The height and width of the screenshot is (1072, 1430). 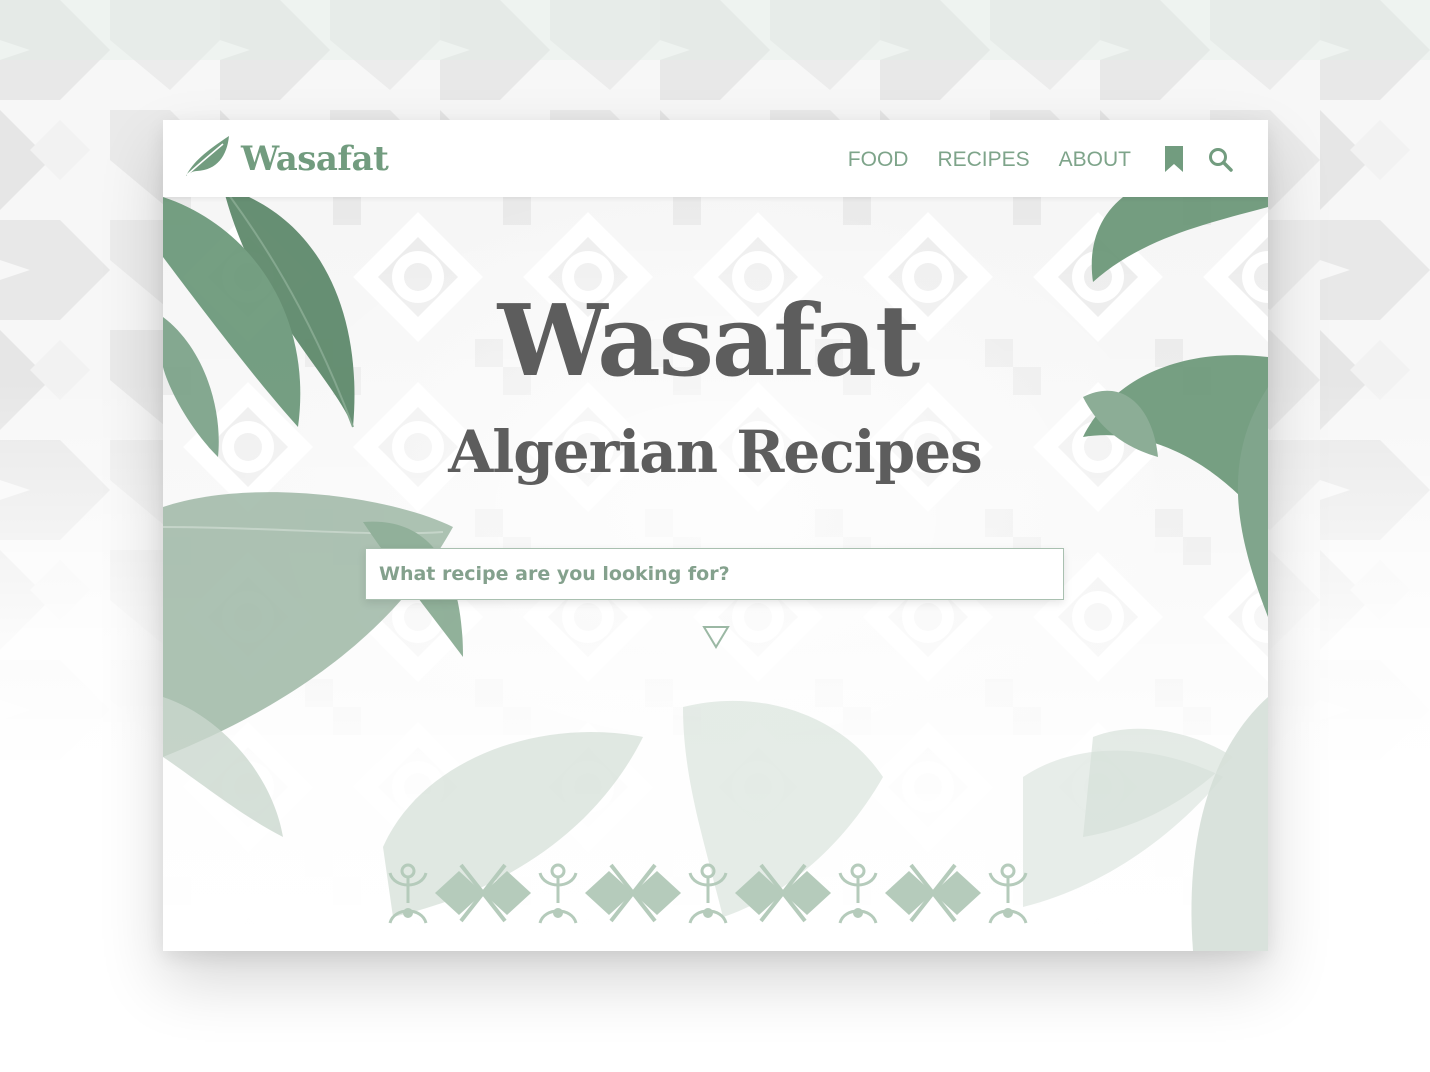 What do you see at coordinates (715, 158) in the screenshot?
I see `site-header: Wasafat FOOD RECIPES ABOUT` at bounding box center [715, 158].